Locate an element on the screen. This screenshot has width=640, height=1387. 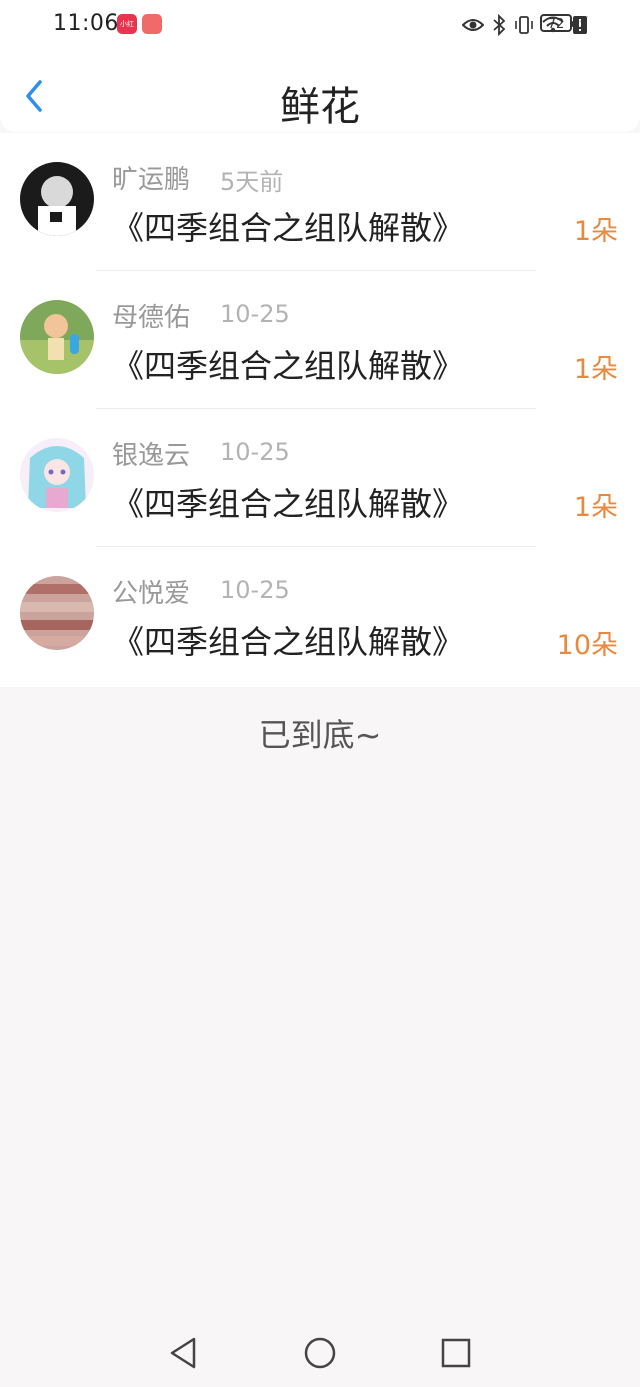
end-of-list-text: 已到底~ is located at coordinates (320, 735).